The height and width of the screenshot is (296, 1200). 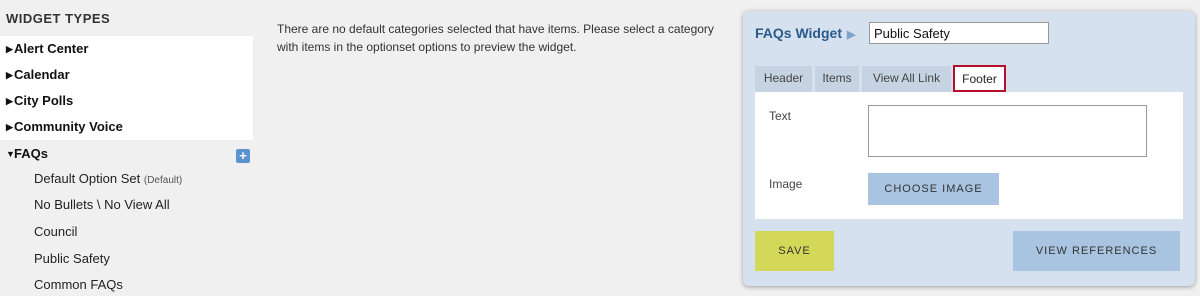 What do you see at coordinates (126, 101) in the screenshot?
I see `sidebar-item-city-polls: ▶City Polls` at bounding box center [126, 101].